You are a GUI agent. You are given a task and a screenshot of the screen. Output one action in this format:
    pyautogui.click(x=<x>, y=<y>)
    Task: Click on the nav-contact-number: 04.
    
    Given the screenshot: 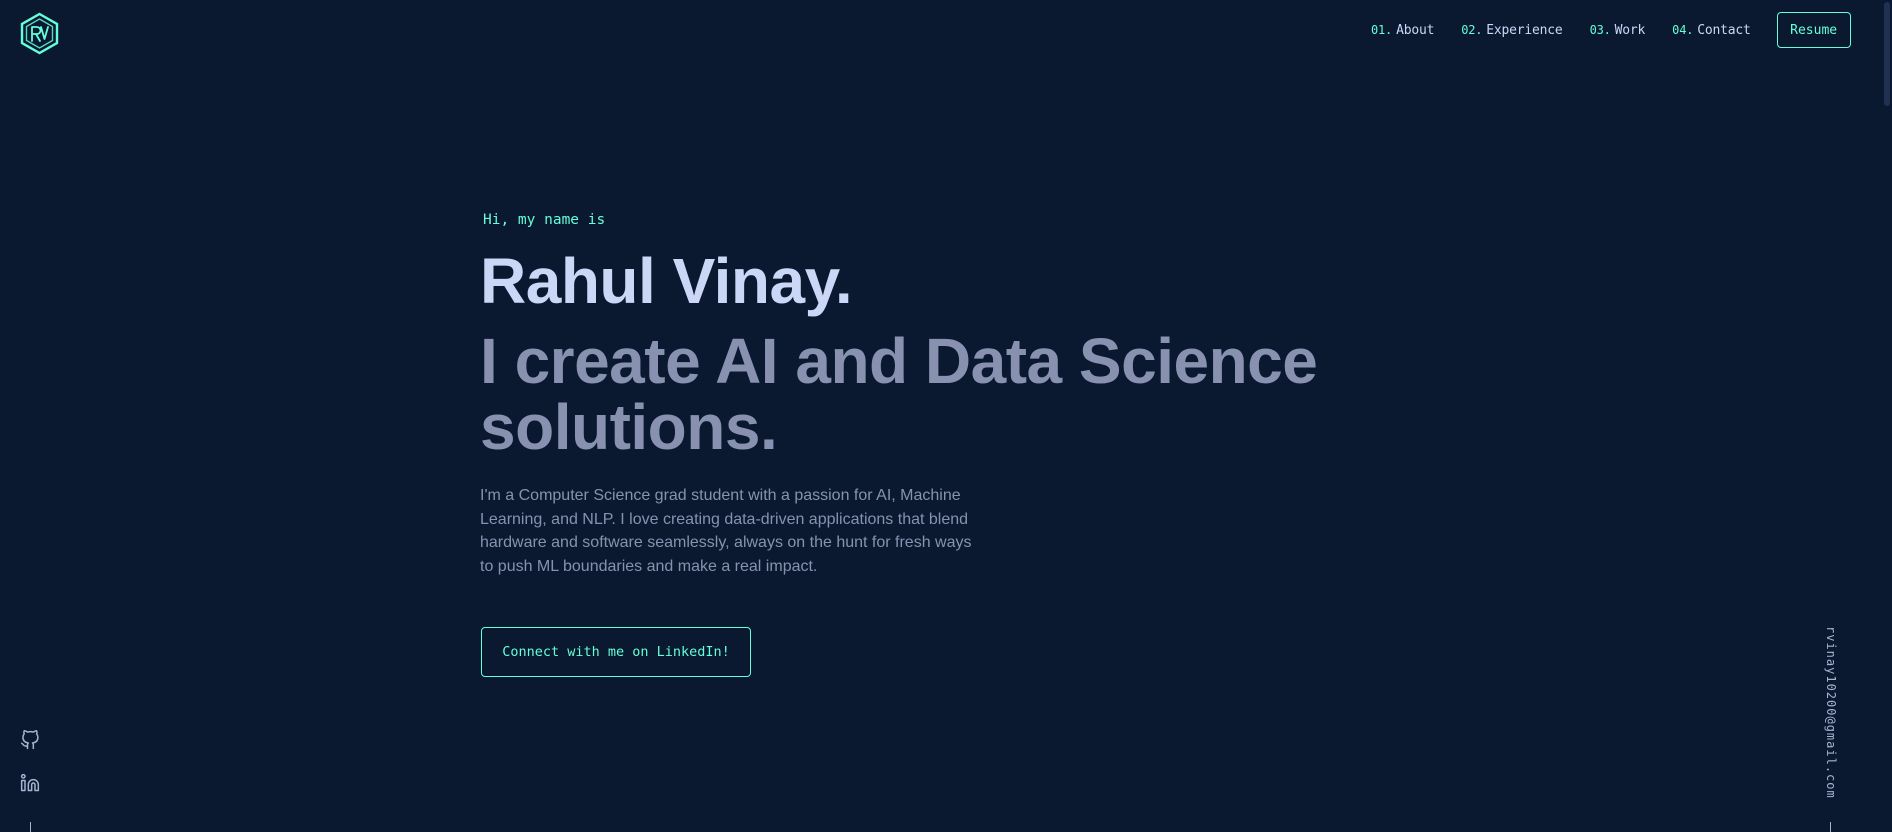 What is the action you would take?
    pyautogui.click(x=1683, y=29)
    